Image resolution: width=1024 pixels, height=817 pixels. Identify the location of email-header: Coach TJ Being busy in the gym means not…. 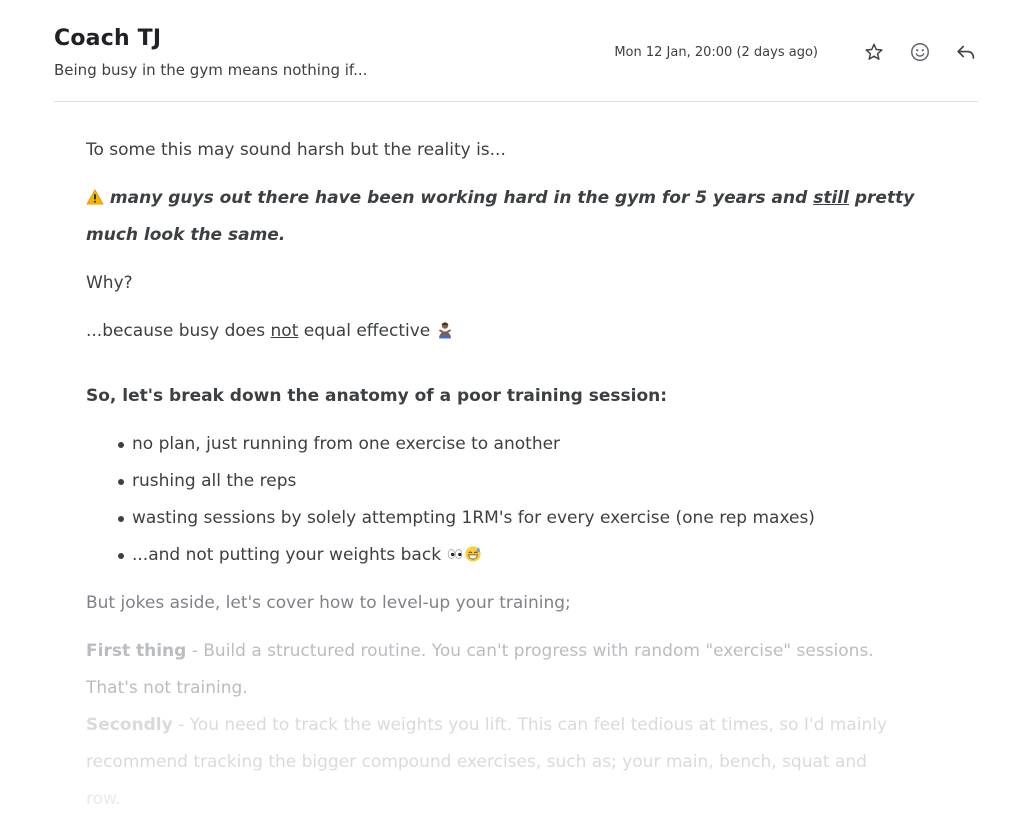
(516, 64).